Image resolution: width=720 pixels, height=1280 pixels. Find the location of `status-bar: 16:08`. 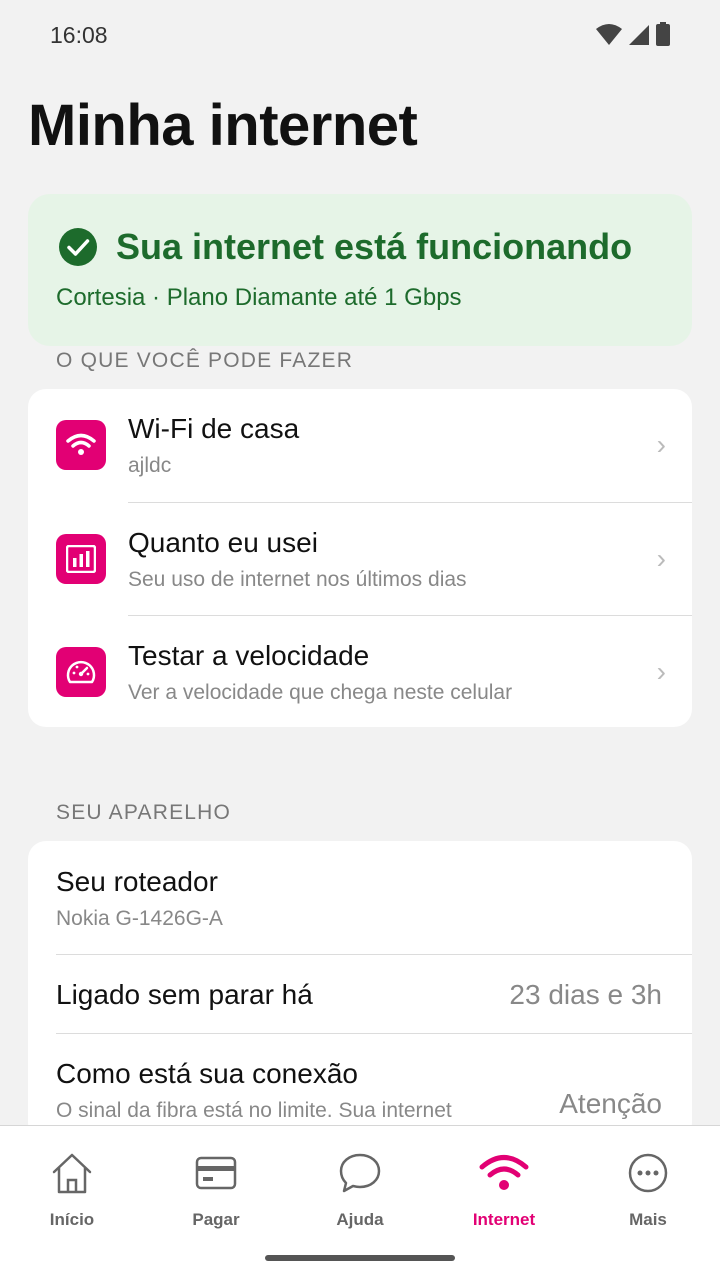

status-bar: 16:08 is located at coordinates (360, 36).